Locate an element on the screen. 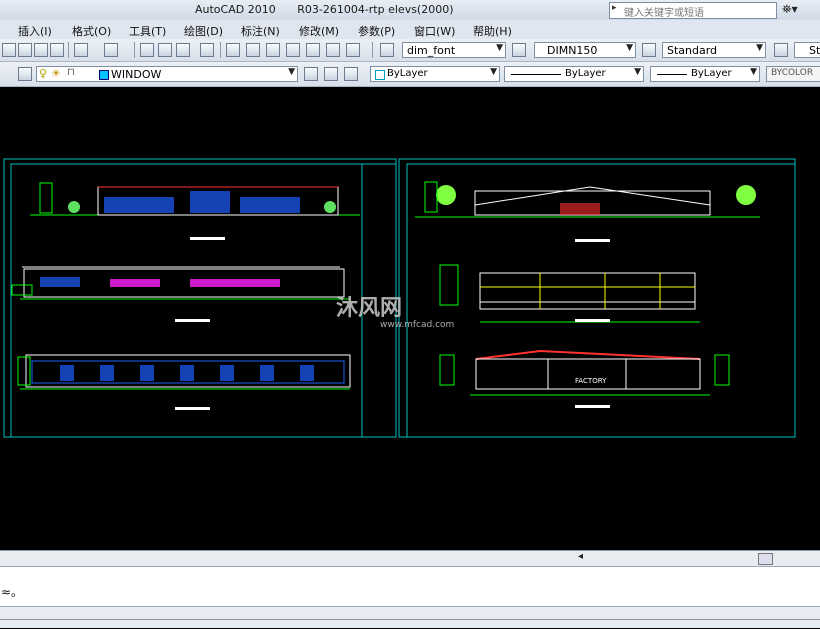  command-line: ≈。 is located at coordinates (410, 586).